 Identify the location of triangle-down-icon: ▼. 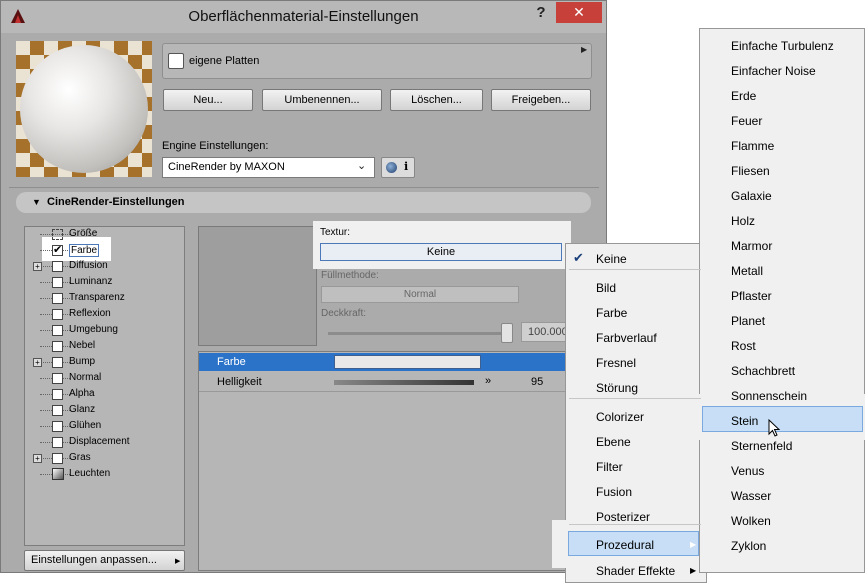
(36, 202).